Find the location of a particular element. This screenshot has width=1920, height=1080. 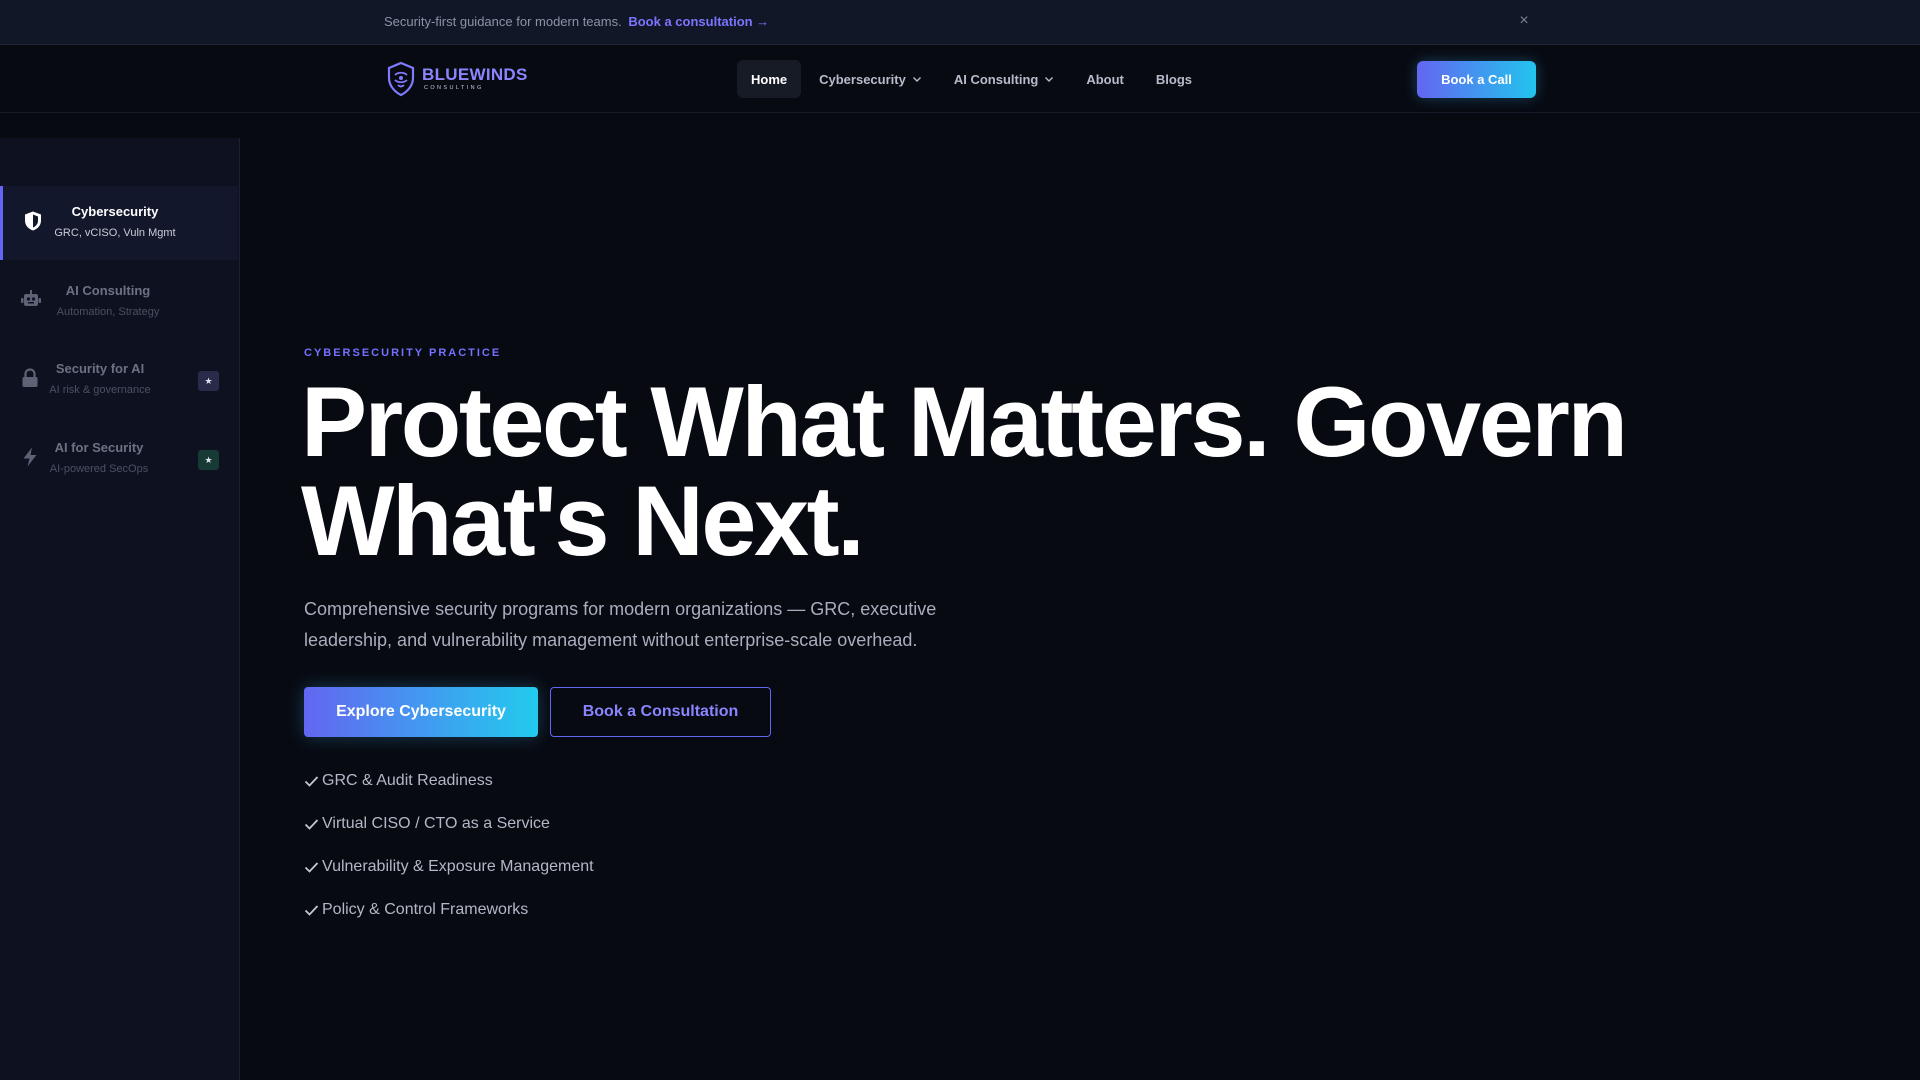

sidebar-item-subtitle: AI risk & governance is located at coordinates (100, 390).